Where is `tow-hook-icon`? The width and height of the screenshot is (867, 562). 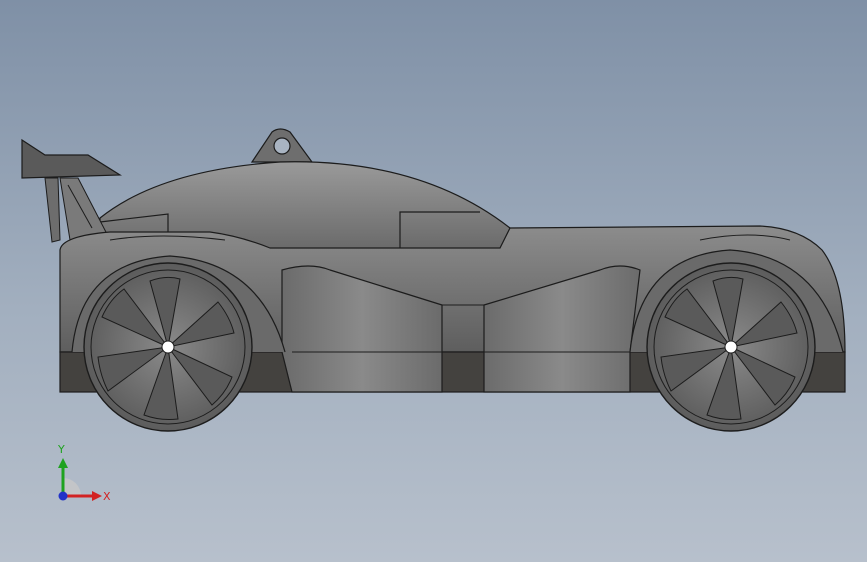
tow-hook-icon is located at coordinates (282, 145).